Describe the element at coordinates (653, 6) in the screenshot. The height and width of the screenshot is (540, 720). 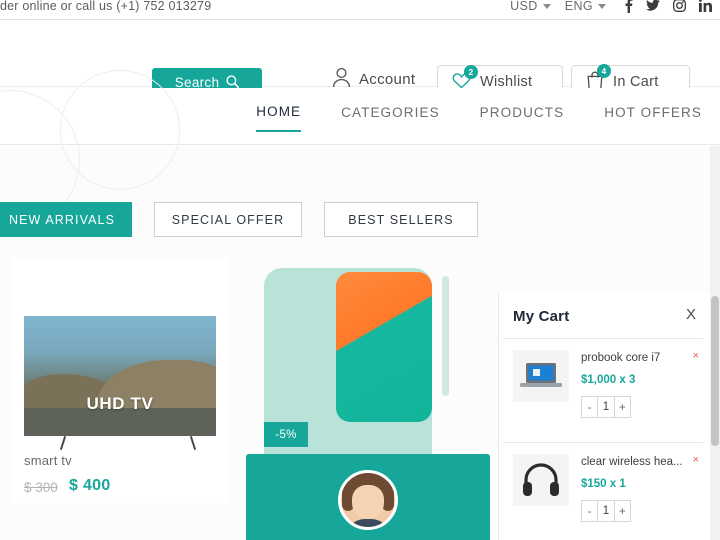
I see `twitter-icon` at that location.